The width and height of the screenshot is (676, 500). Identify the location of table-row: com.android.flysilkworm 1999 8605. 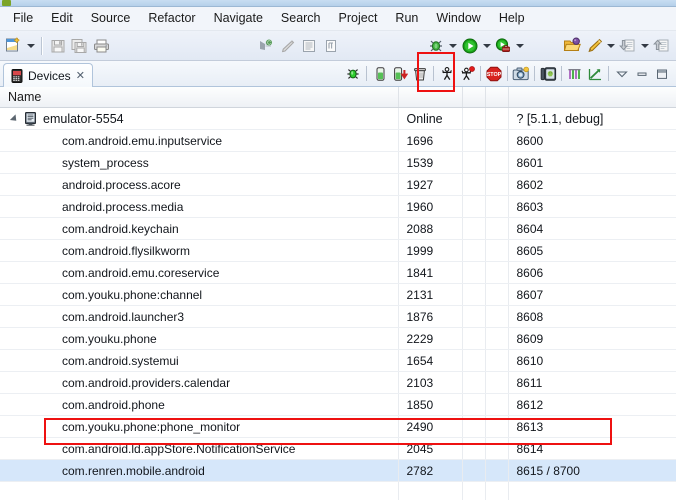
(338, 250).